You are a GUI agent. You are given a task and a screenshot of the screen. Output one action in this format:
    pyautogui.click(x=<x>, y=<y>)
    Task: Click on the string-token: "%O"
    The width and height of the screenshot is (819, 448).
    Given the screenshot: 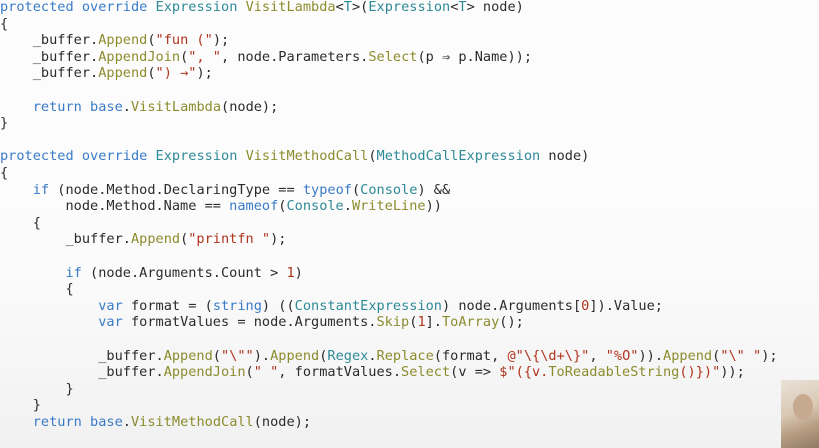 What is the action you would take?
    pyautogui.click(x=622, y=355)
    